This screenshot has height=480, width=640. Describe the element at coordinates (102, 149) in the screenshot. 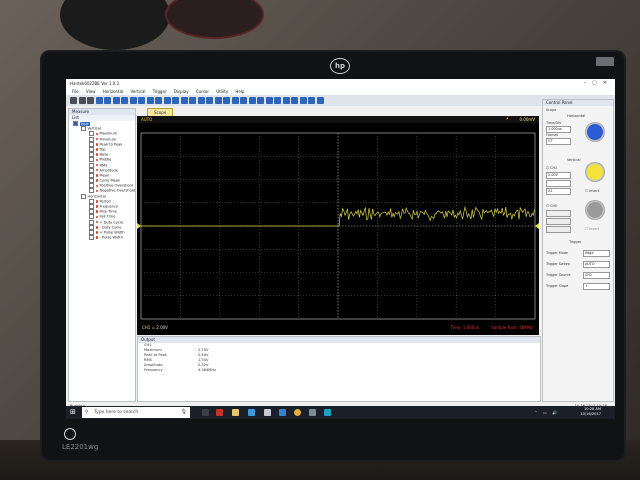

I see `tree-item-label: Top` at that location.